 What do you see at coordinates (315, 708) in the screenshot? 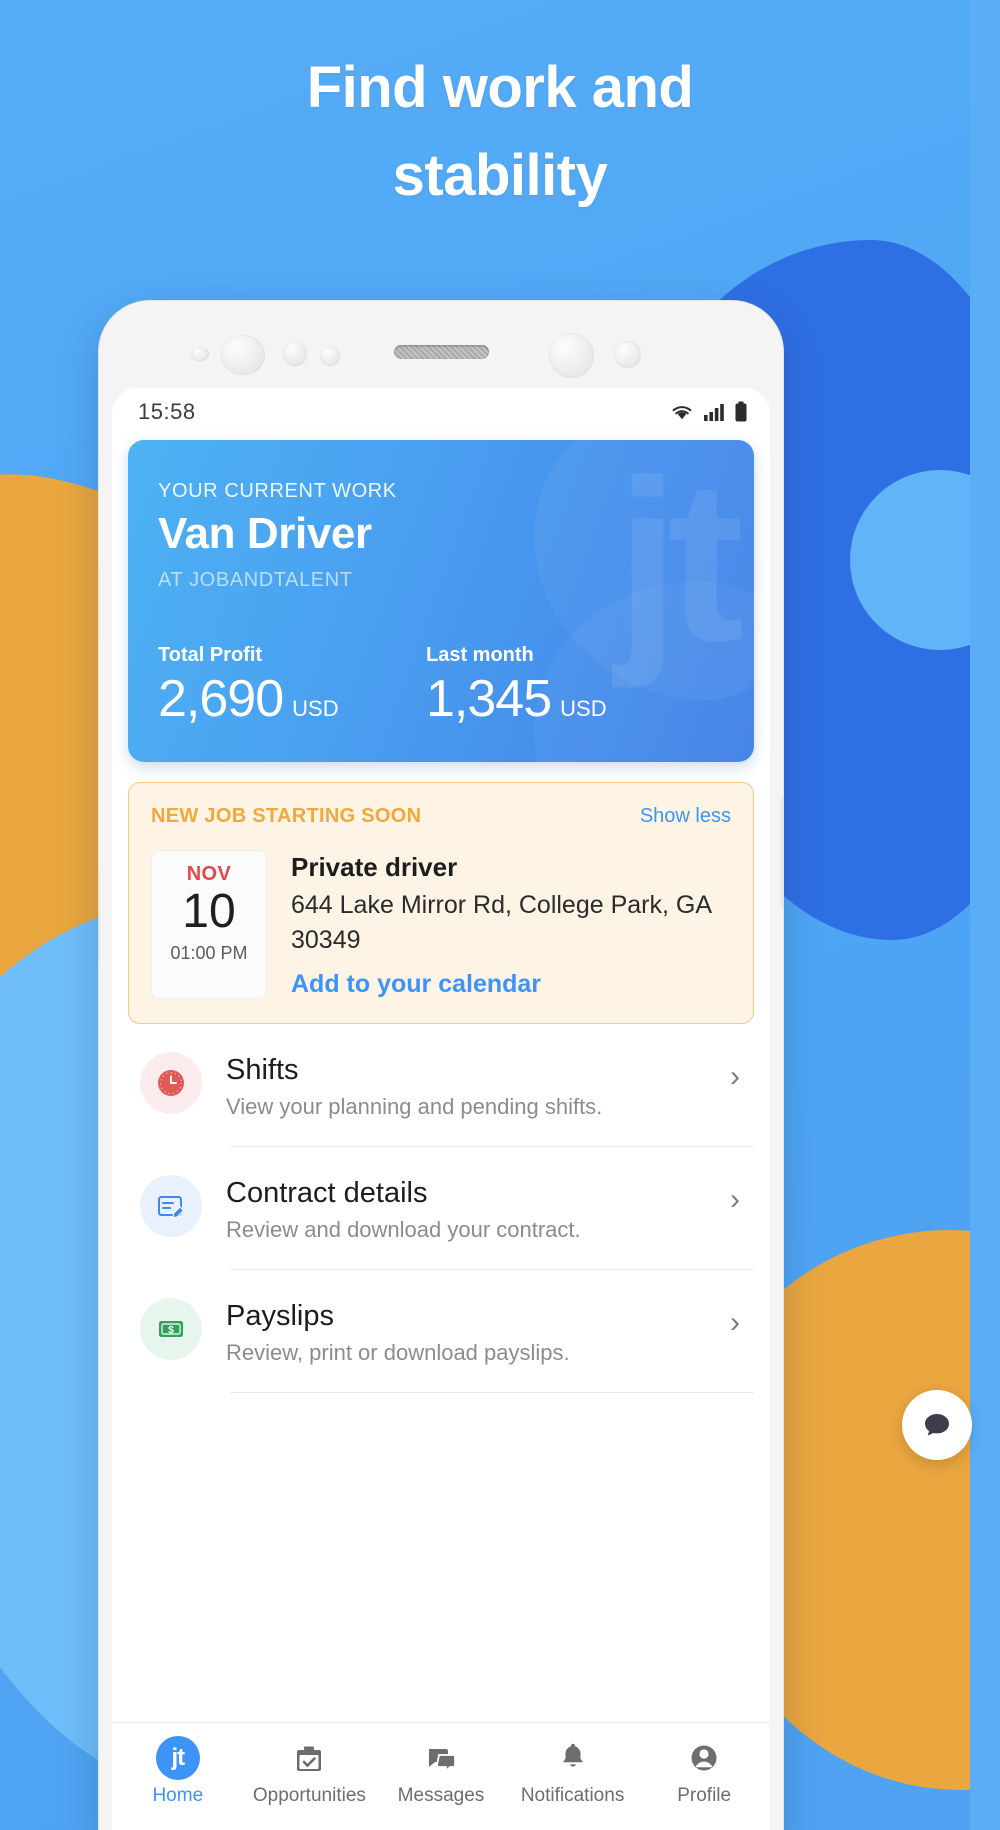
I see `stat-total-profit-currency: USD` at bounding box center [315, 708].